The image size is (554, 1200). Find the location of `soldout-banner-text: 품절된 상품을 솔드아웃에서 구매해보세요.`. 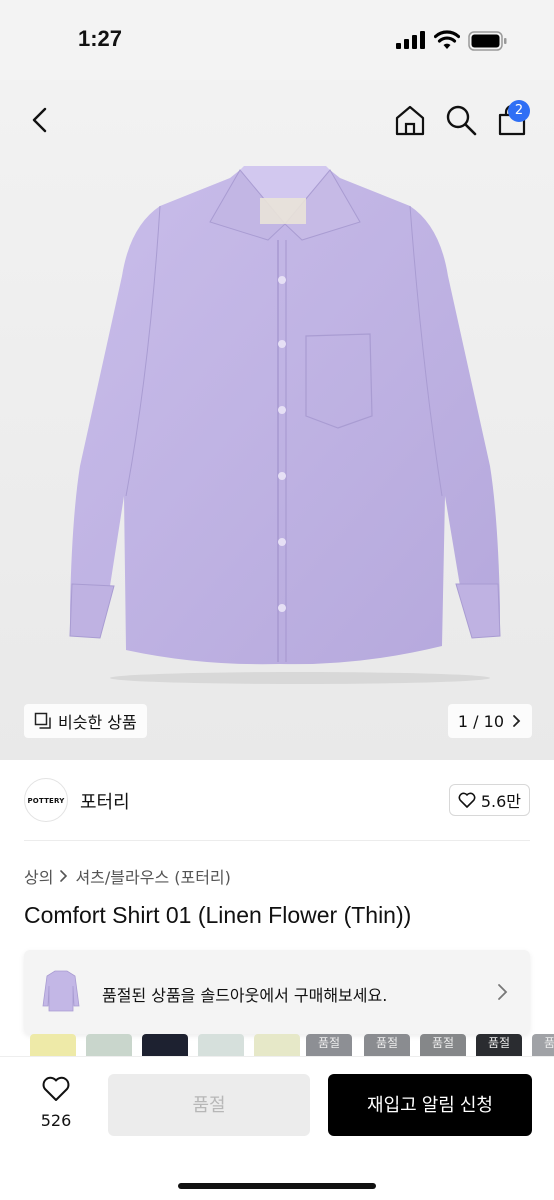

soldout-banner-text: 품절된 상품을 솔드아웃에서 구매해보세요. is located at coordinates (245, 995).